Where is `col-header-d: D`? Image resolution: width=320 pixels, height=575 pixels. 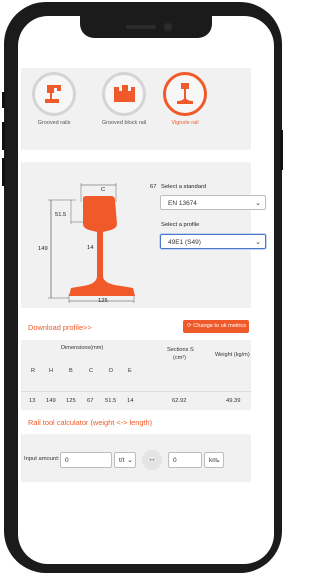
col-header-d: D is located at coordinates (111, 371).